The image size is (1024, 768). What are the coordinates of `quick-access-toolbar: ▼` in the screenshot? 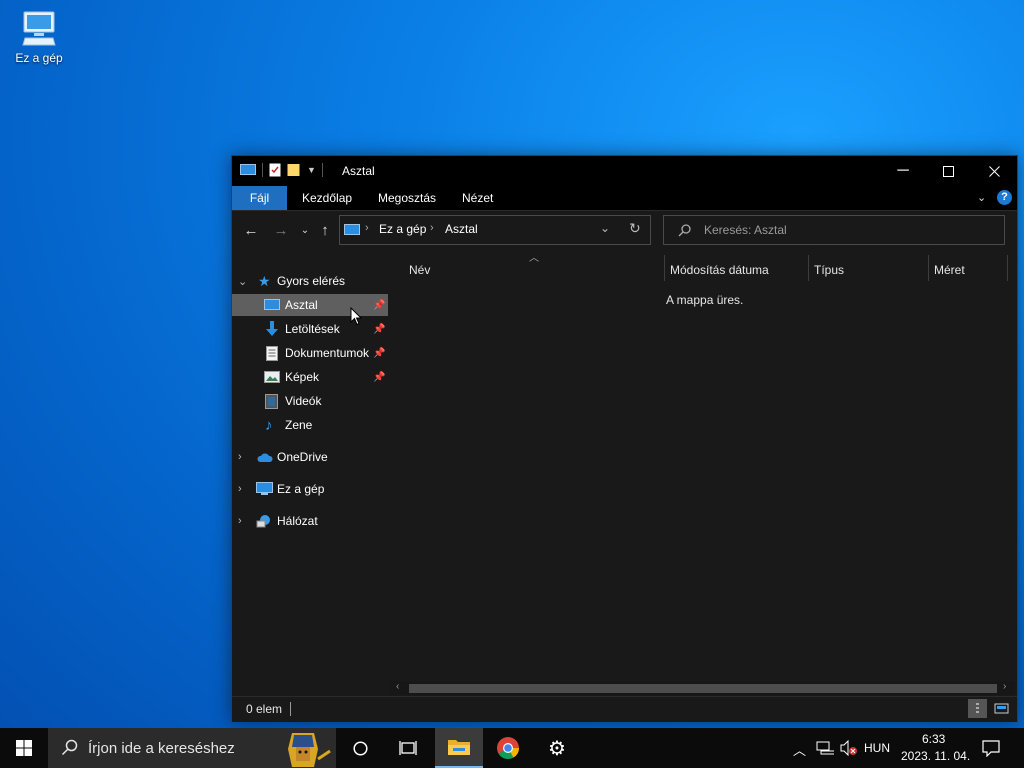 It's located at (281, 170).